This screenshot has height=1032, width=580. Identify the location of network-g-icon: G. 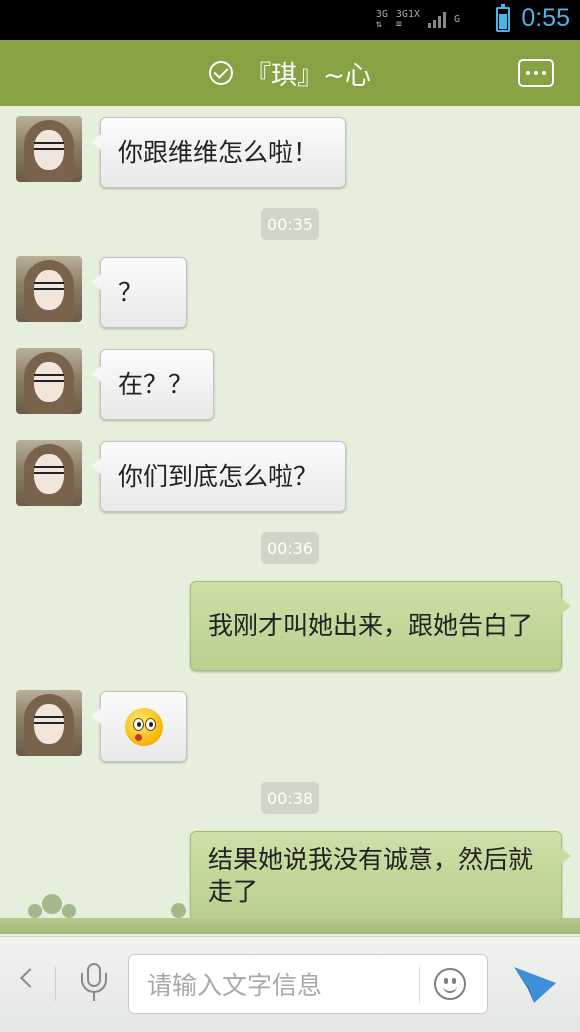
(456, 19).